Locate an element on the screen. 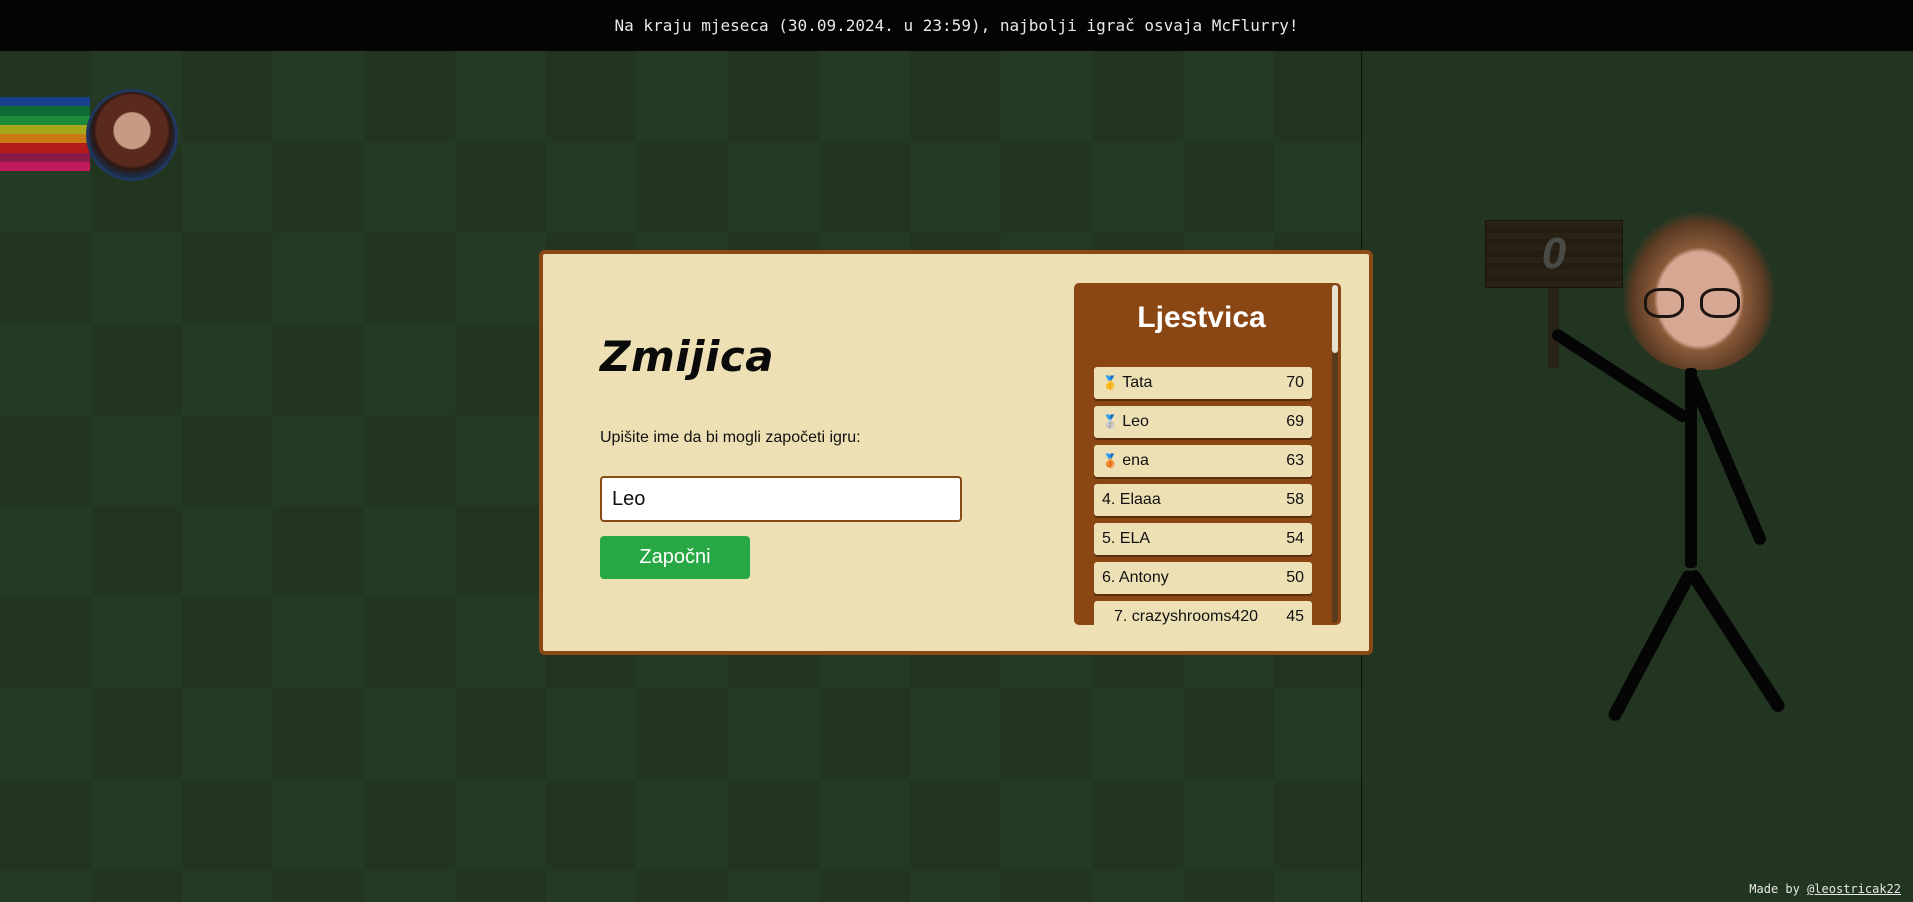 The image size is (1913, 902). glasses-icon is located at coordinates (1694, 303).